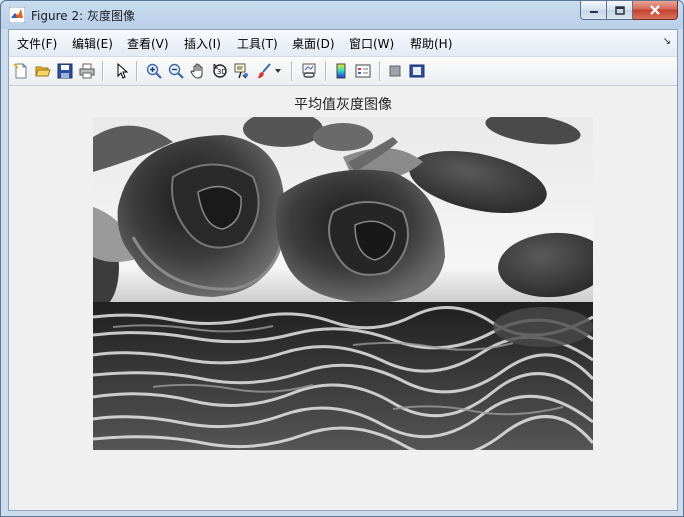  I want to click on menubar-overflow-icon: ↘, so click(667, 41).